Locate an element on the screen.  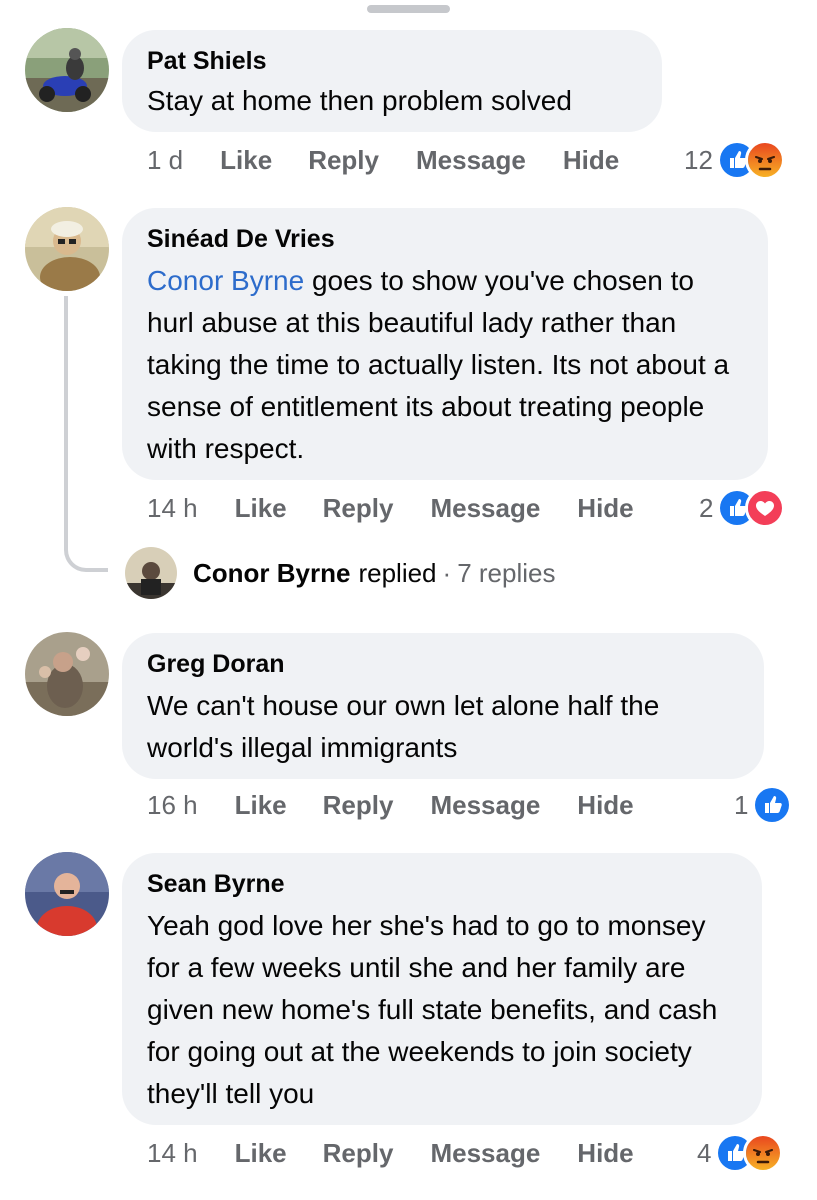
comment-timestamp: 1 d is located at coordinates (165, 160).